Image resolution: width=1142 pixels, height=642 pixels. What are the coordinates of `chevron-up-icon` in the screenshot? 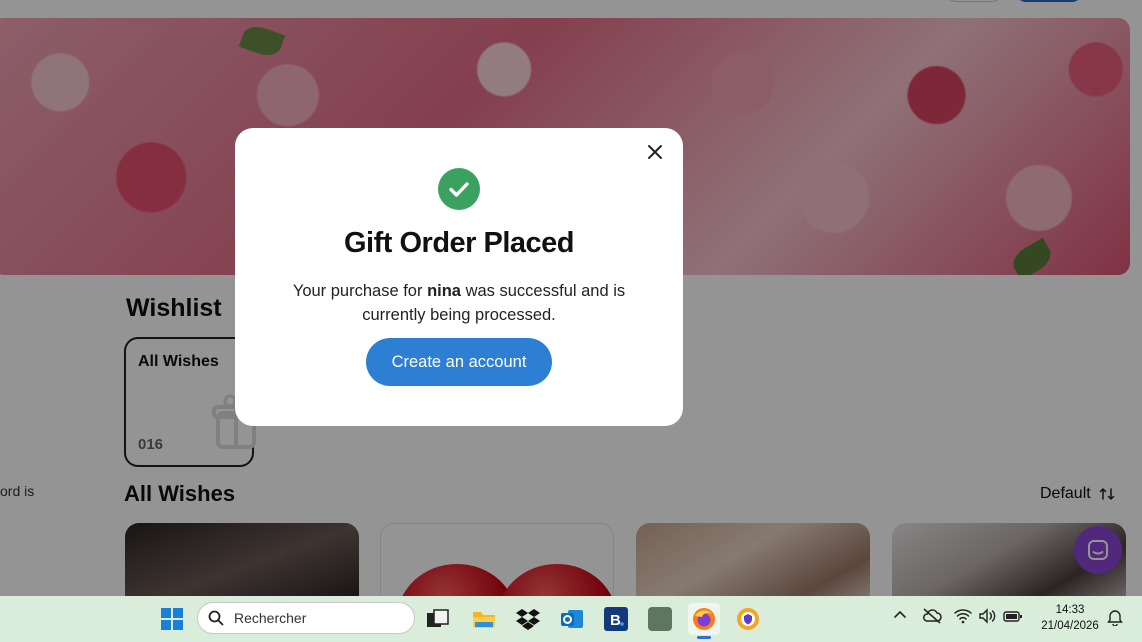 It's located at (900, 615).